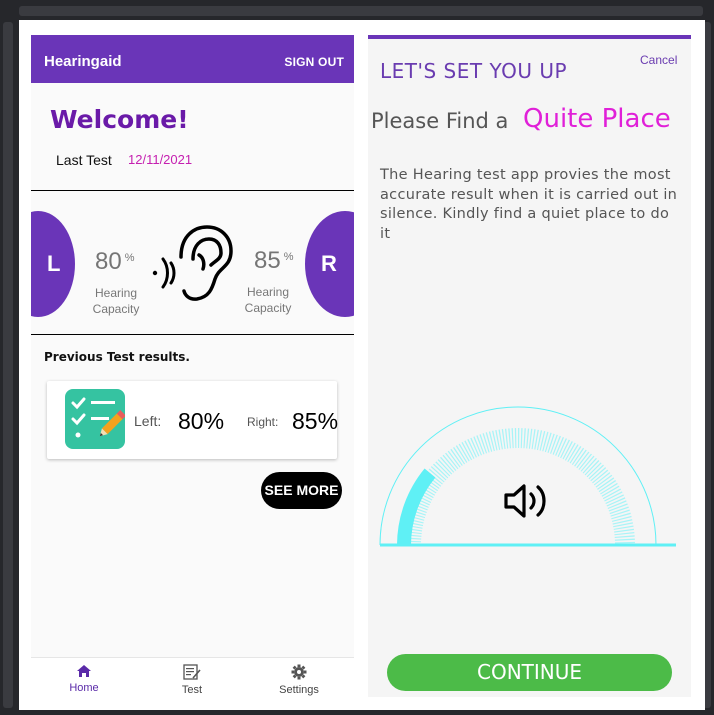  What do you see at coordinates (84, 160) in the screenshot?
I see `last-test-label: Last Test` at bounding box center [84, 160].